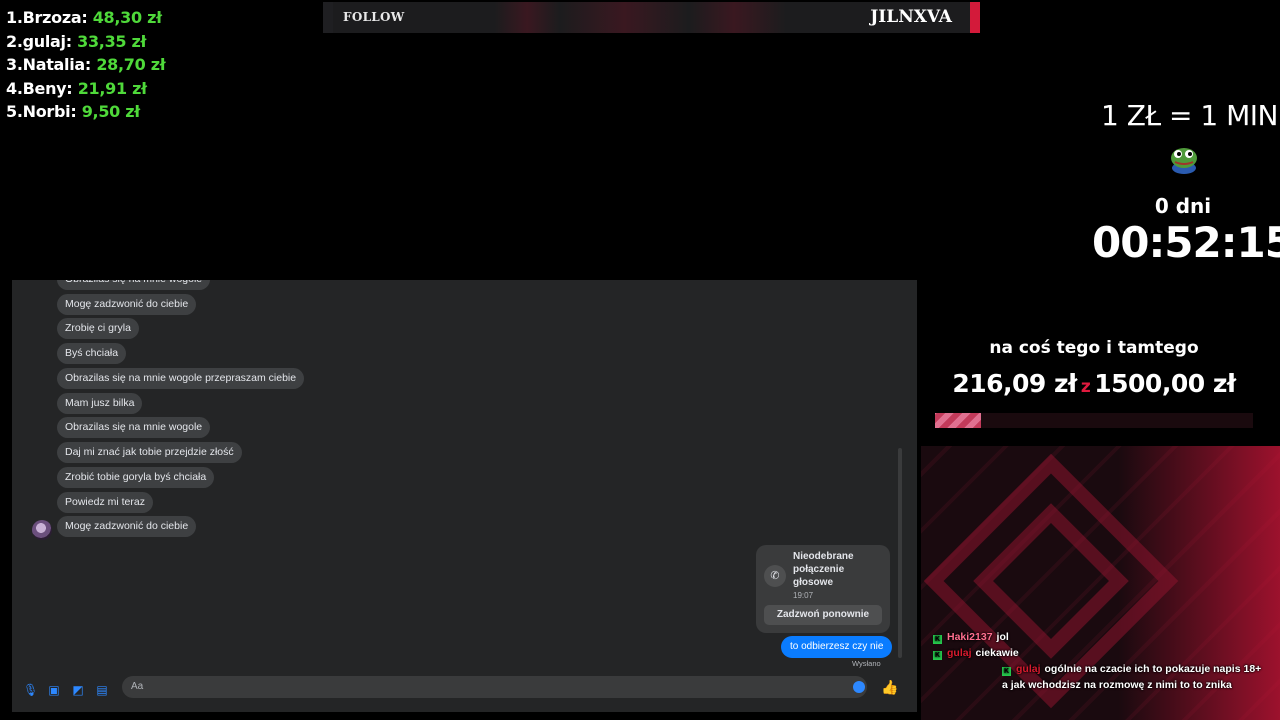  Describe the element at coordinates (14, 88) in the screenshot. I see `lb-rank: 4.` at that location.